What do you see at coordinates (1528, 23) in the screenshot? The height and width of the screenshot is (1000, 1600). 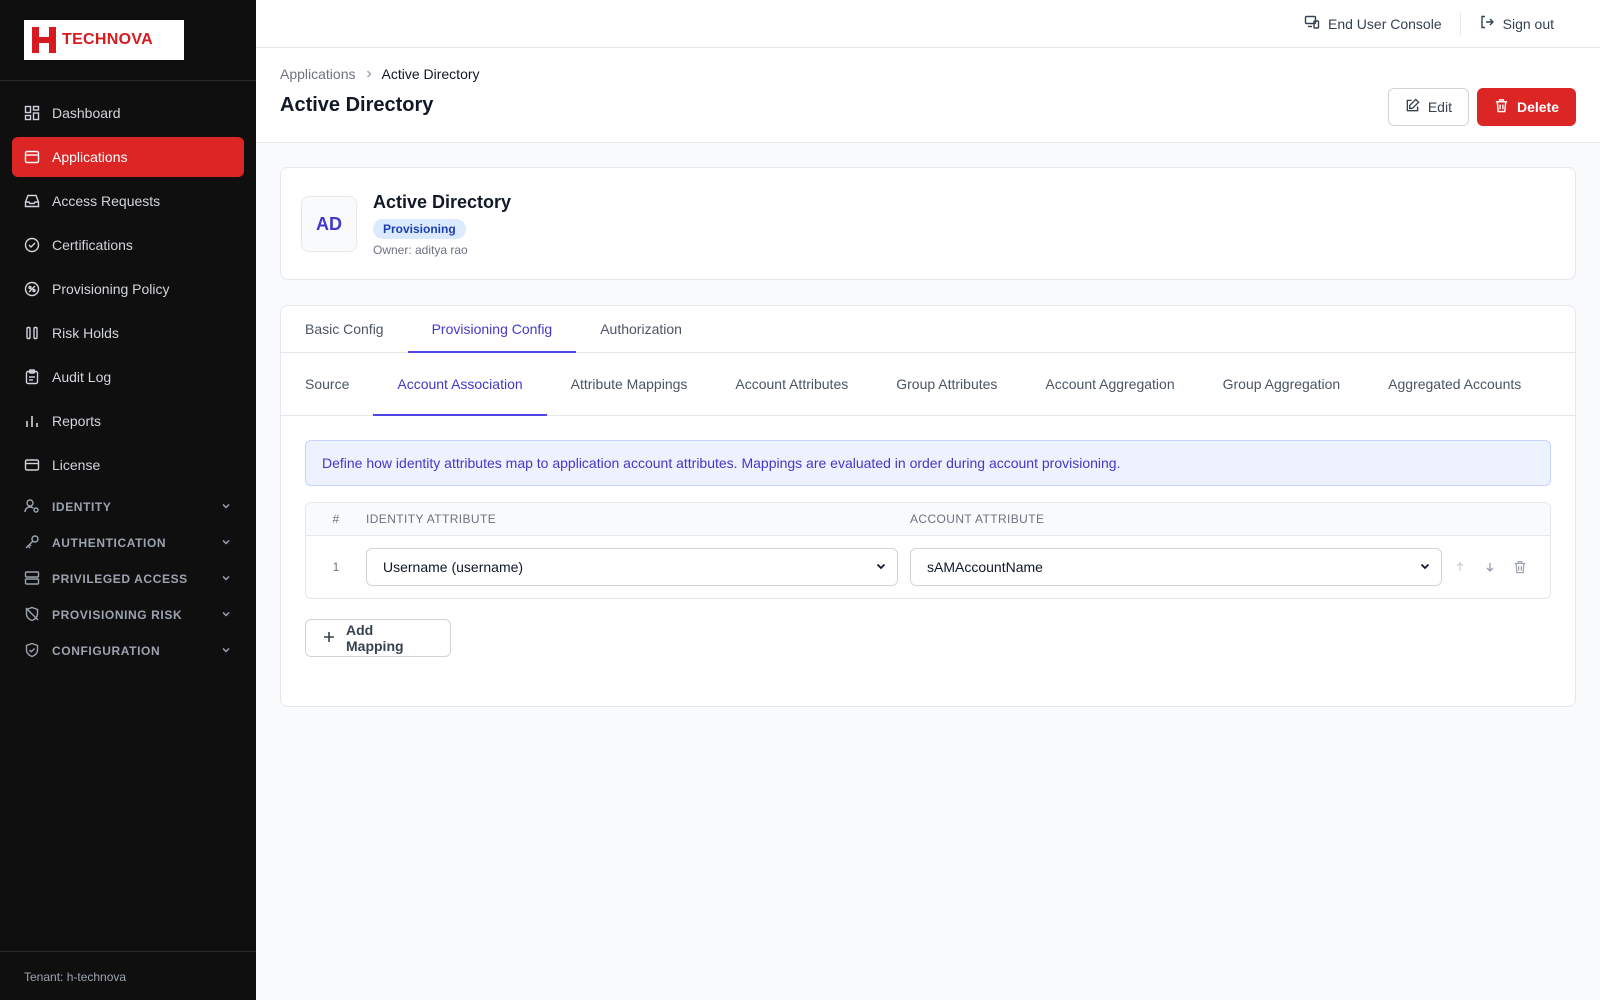 I see `sign-out-label: Sign out` at bounding box center [1528, 23].